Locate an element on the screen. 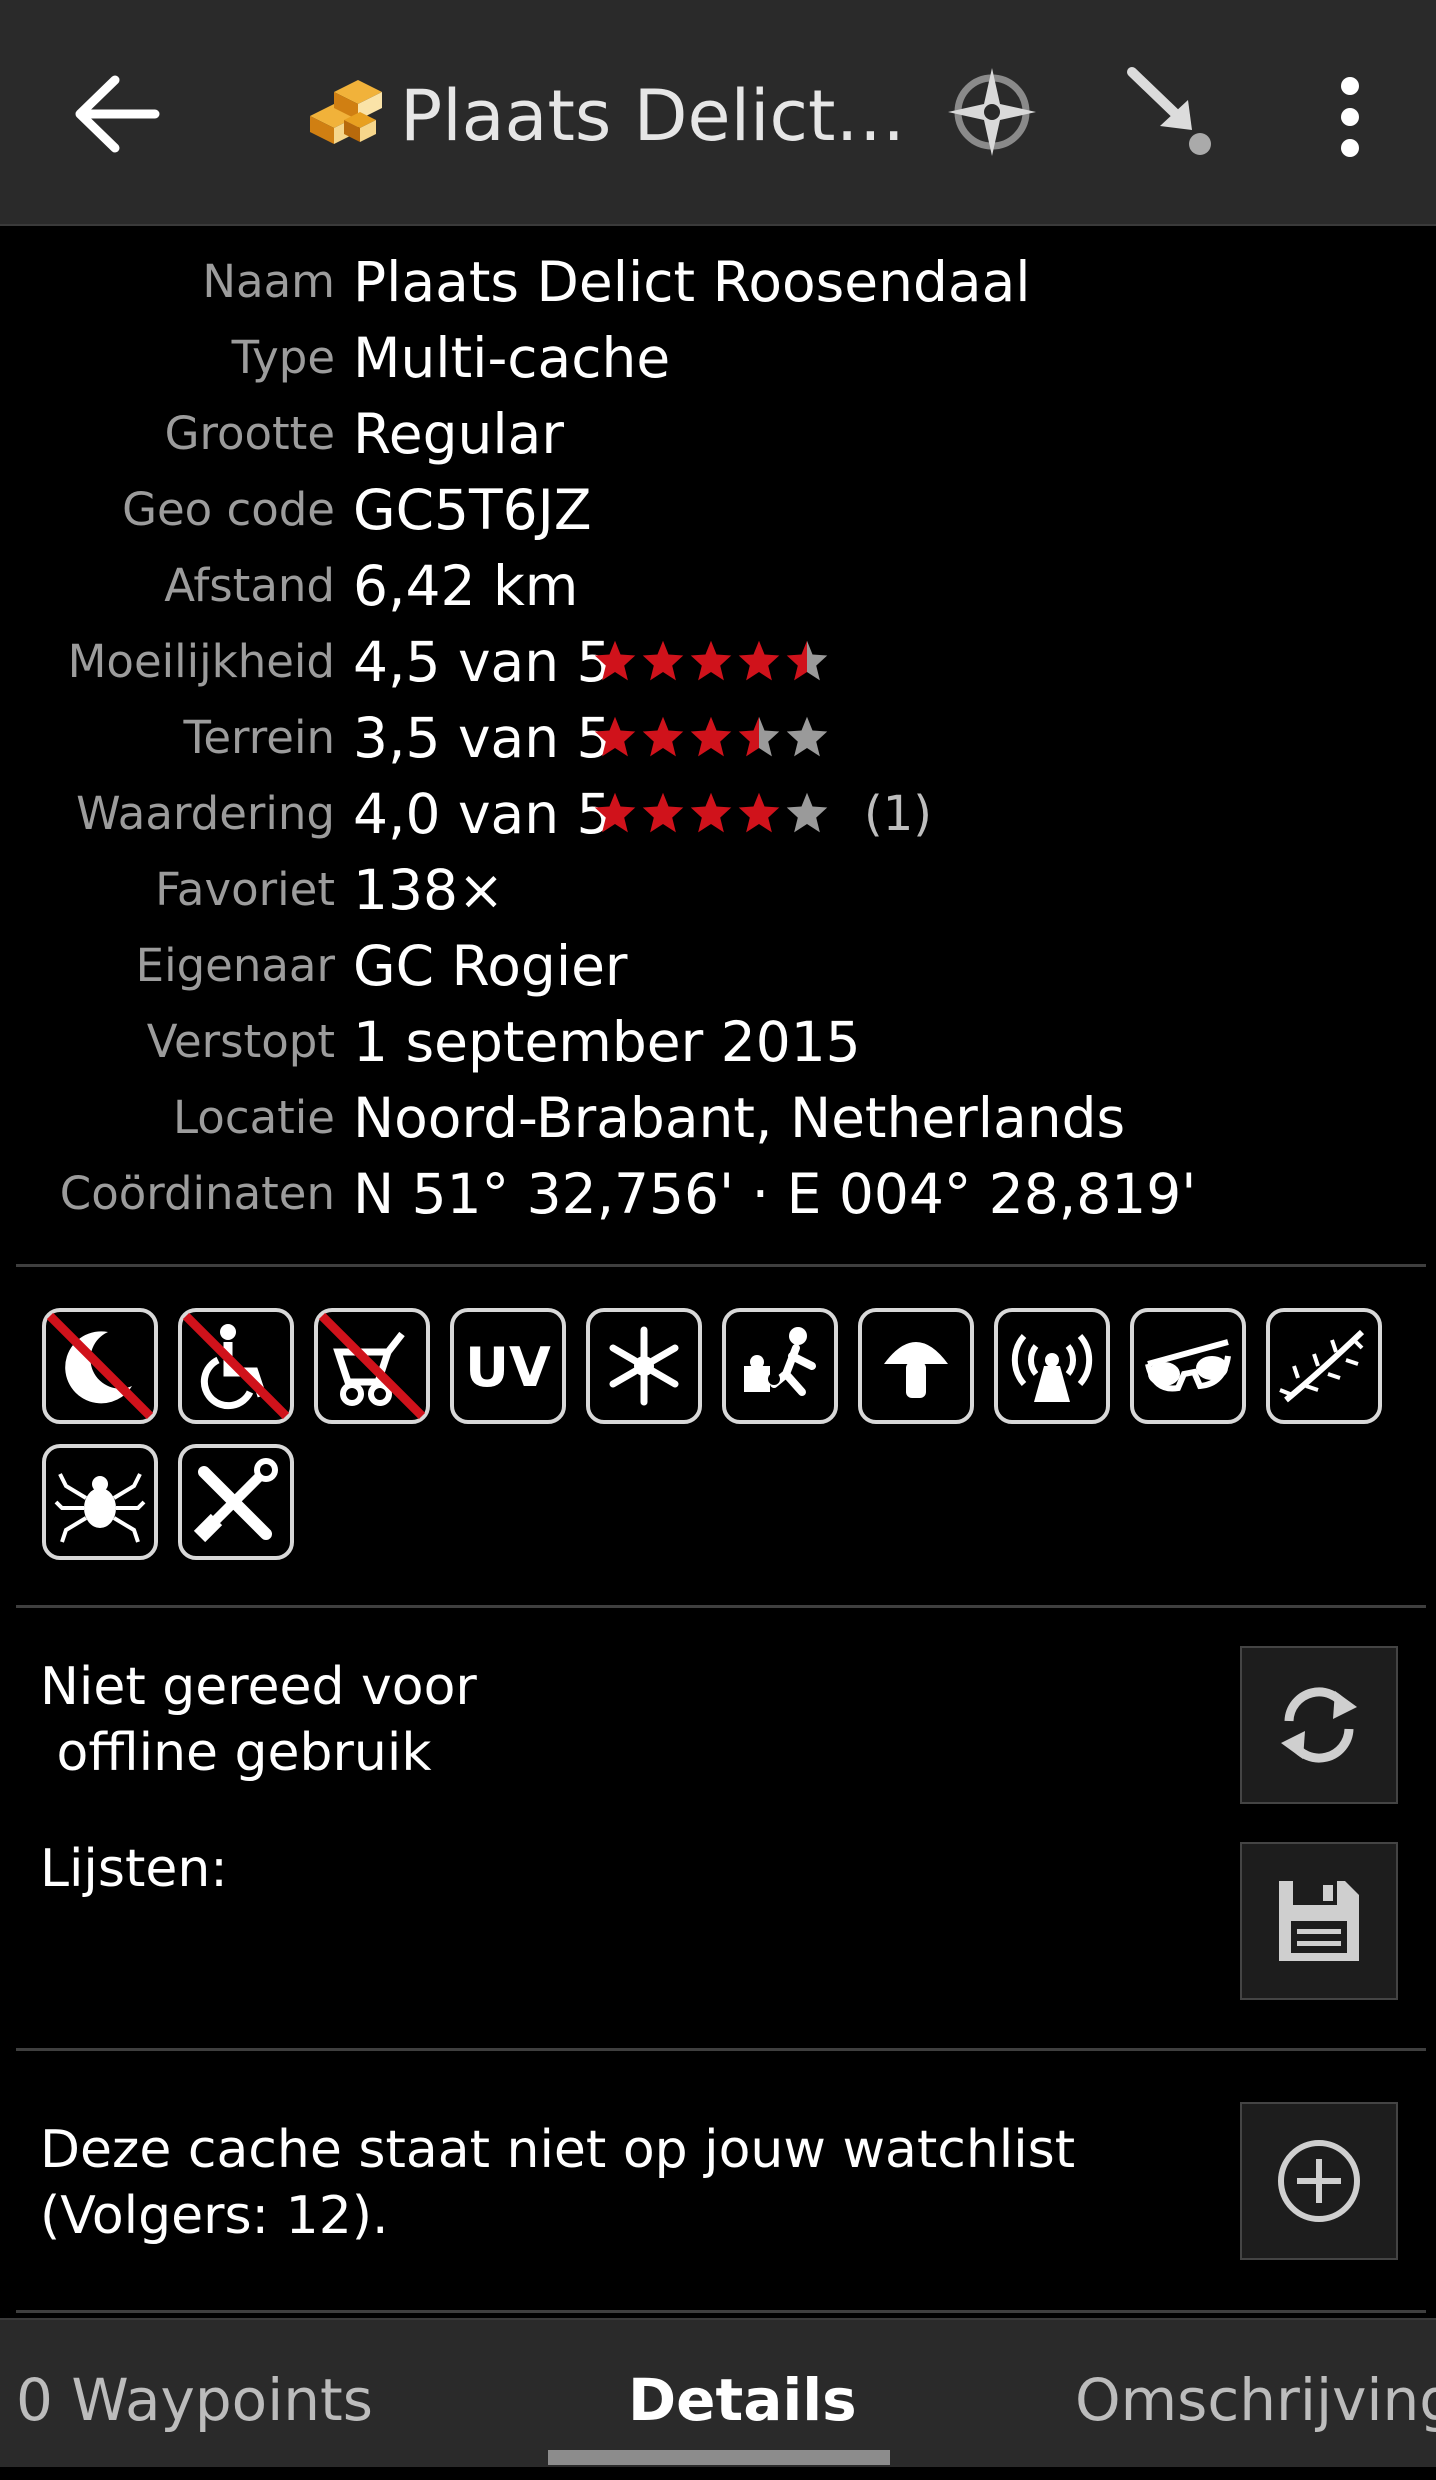 The height and width of the screenshot is (2480, 1436). detail-label: Geo code is located at coordinates (228, 509).